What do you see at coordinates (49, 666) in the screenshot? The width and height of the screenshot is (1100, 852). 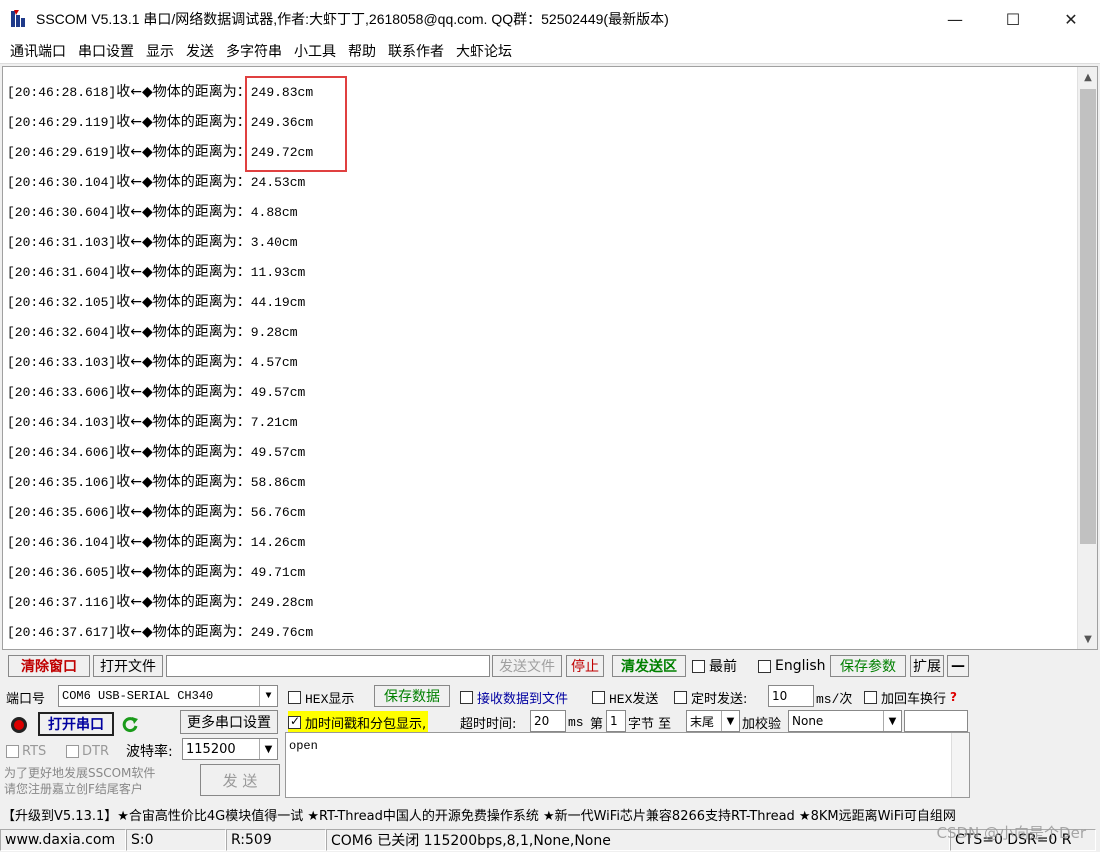 I see `clear-window-button: 清除窗口` at bounding box center [49, 666].